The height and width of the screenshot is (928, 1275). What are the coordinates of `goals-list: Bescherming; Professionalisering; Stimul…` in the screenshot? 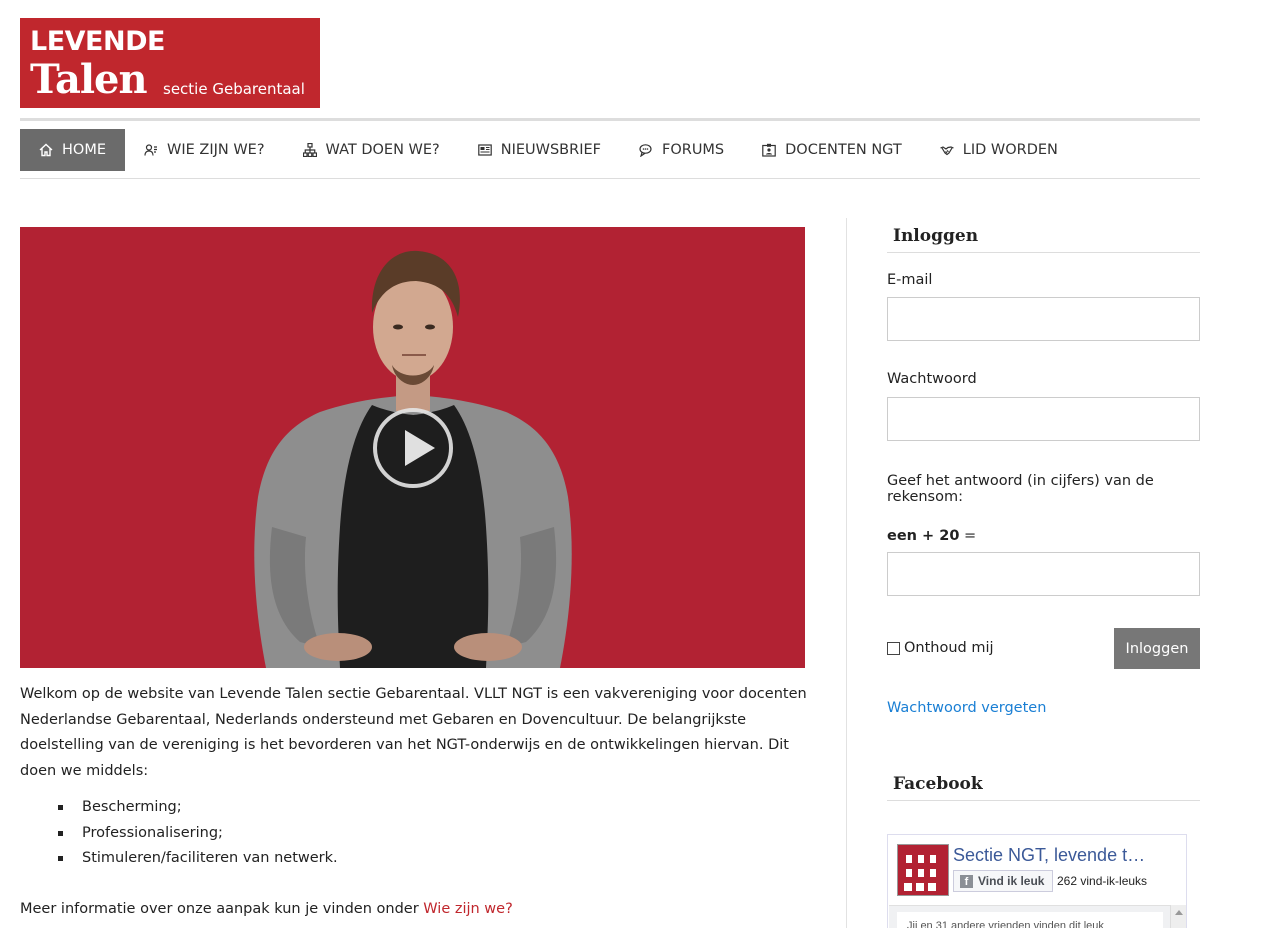 It's located at (198, 833).